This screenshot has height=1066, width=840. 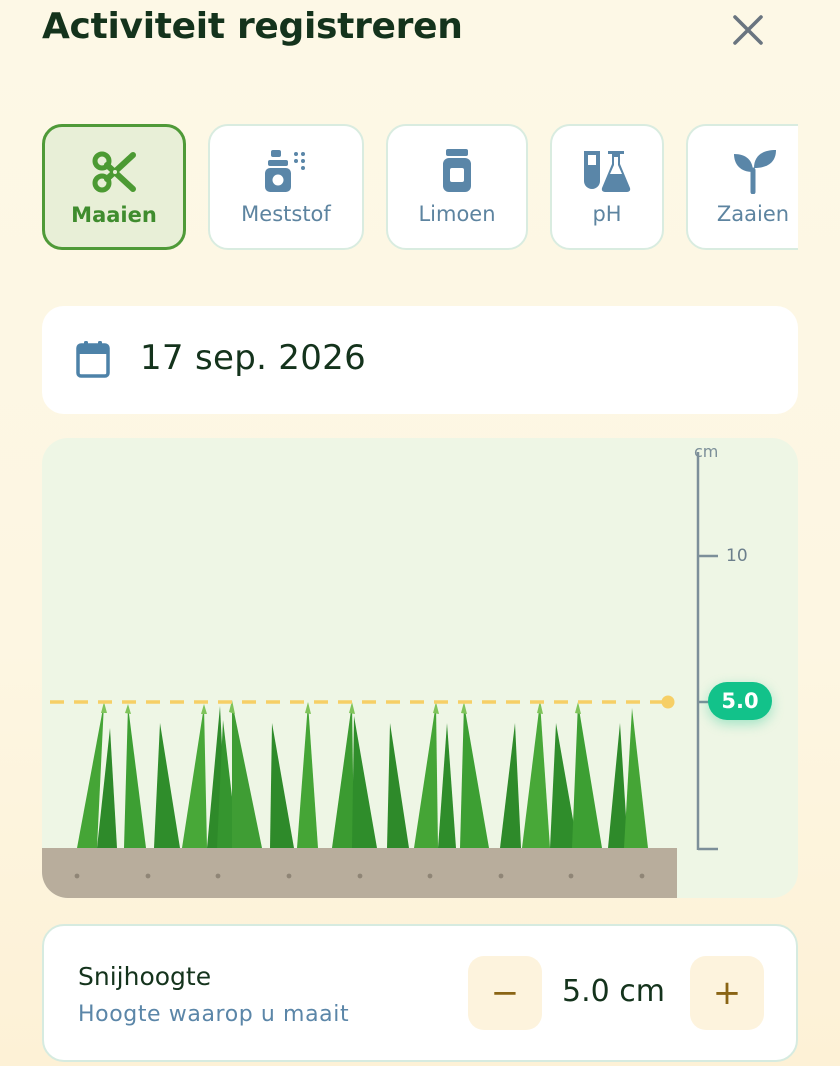 What do you see at coordinates (607, 171) in the screenshot?
I see `test-tubes-icon` at bounding box center [607, 171].